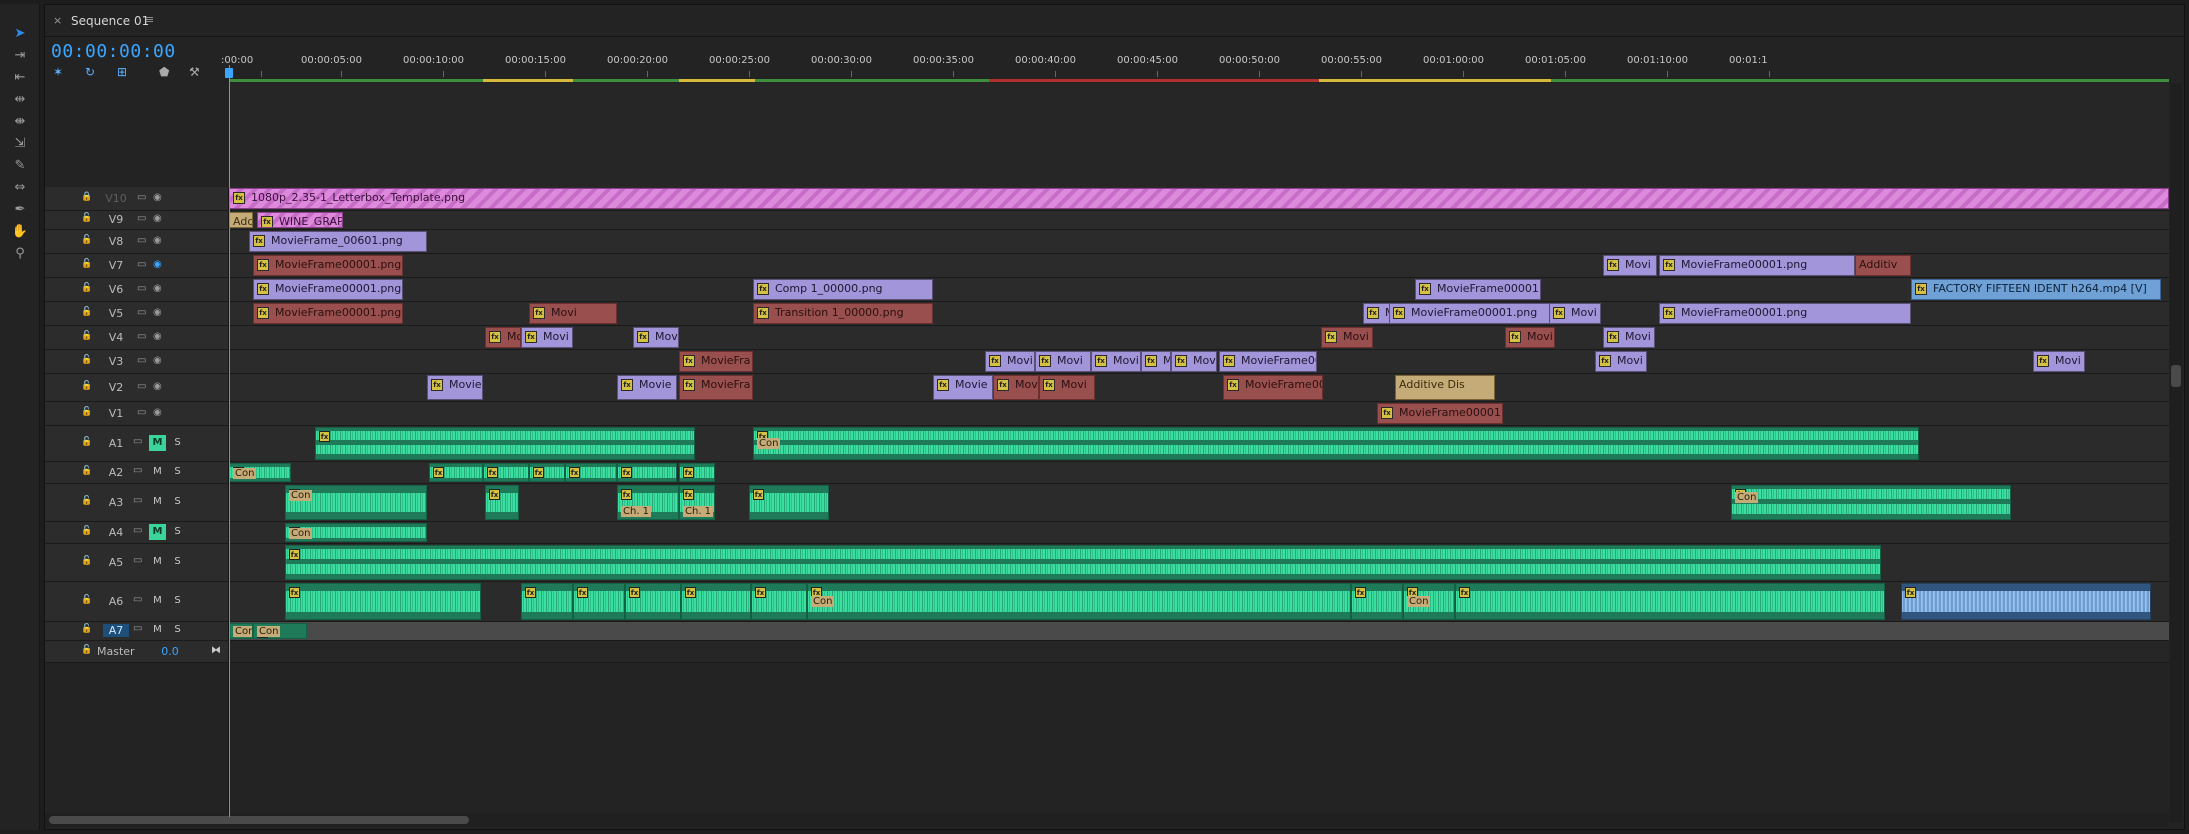 The width and height of the screenshot is (2189, 834). What do you see at coordinates (1883, 265) in the screenshot?
I see `video-clip: Additiv` at bounding box center [1883, 265].